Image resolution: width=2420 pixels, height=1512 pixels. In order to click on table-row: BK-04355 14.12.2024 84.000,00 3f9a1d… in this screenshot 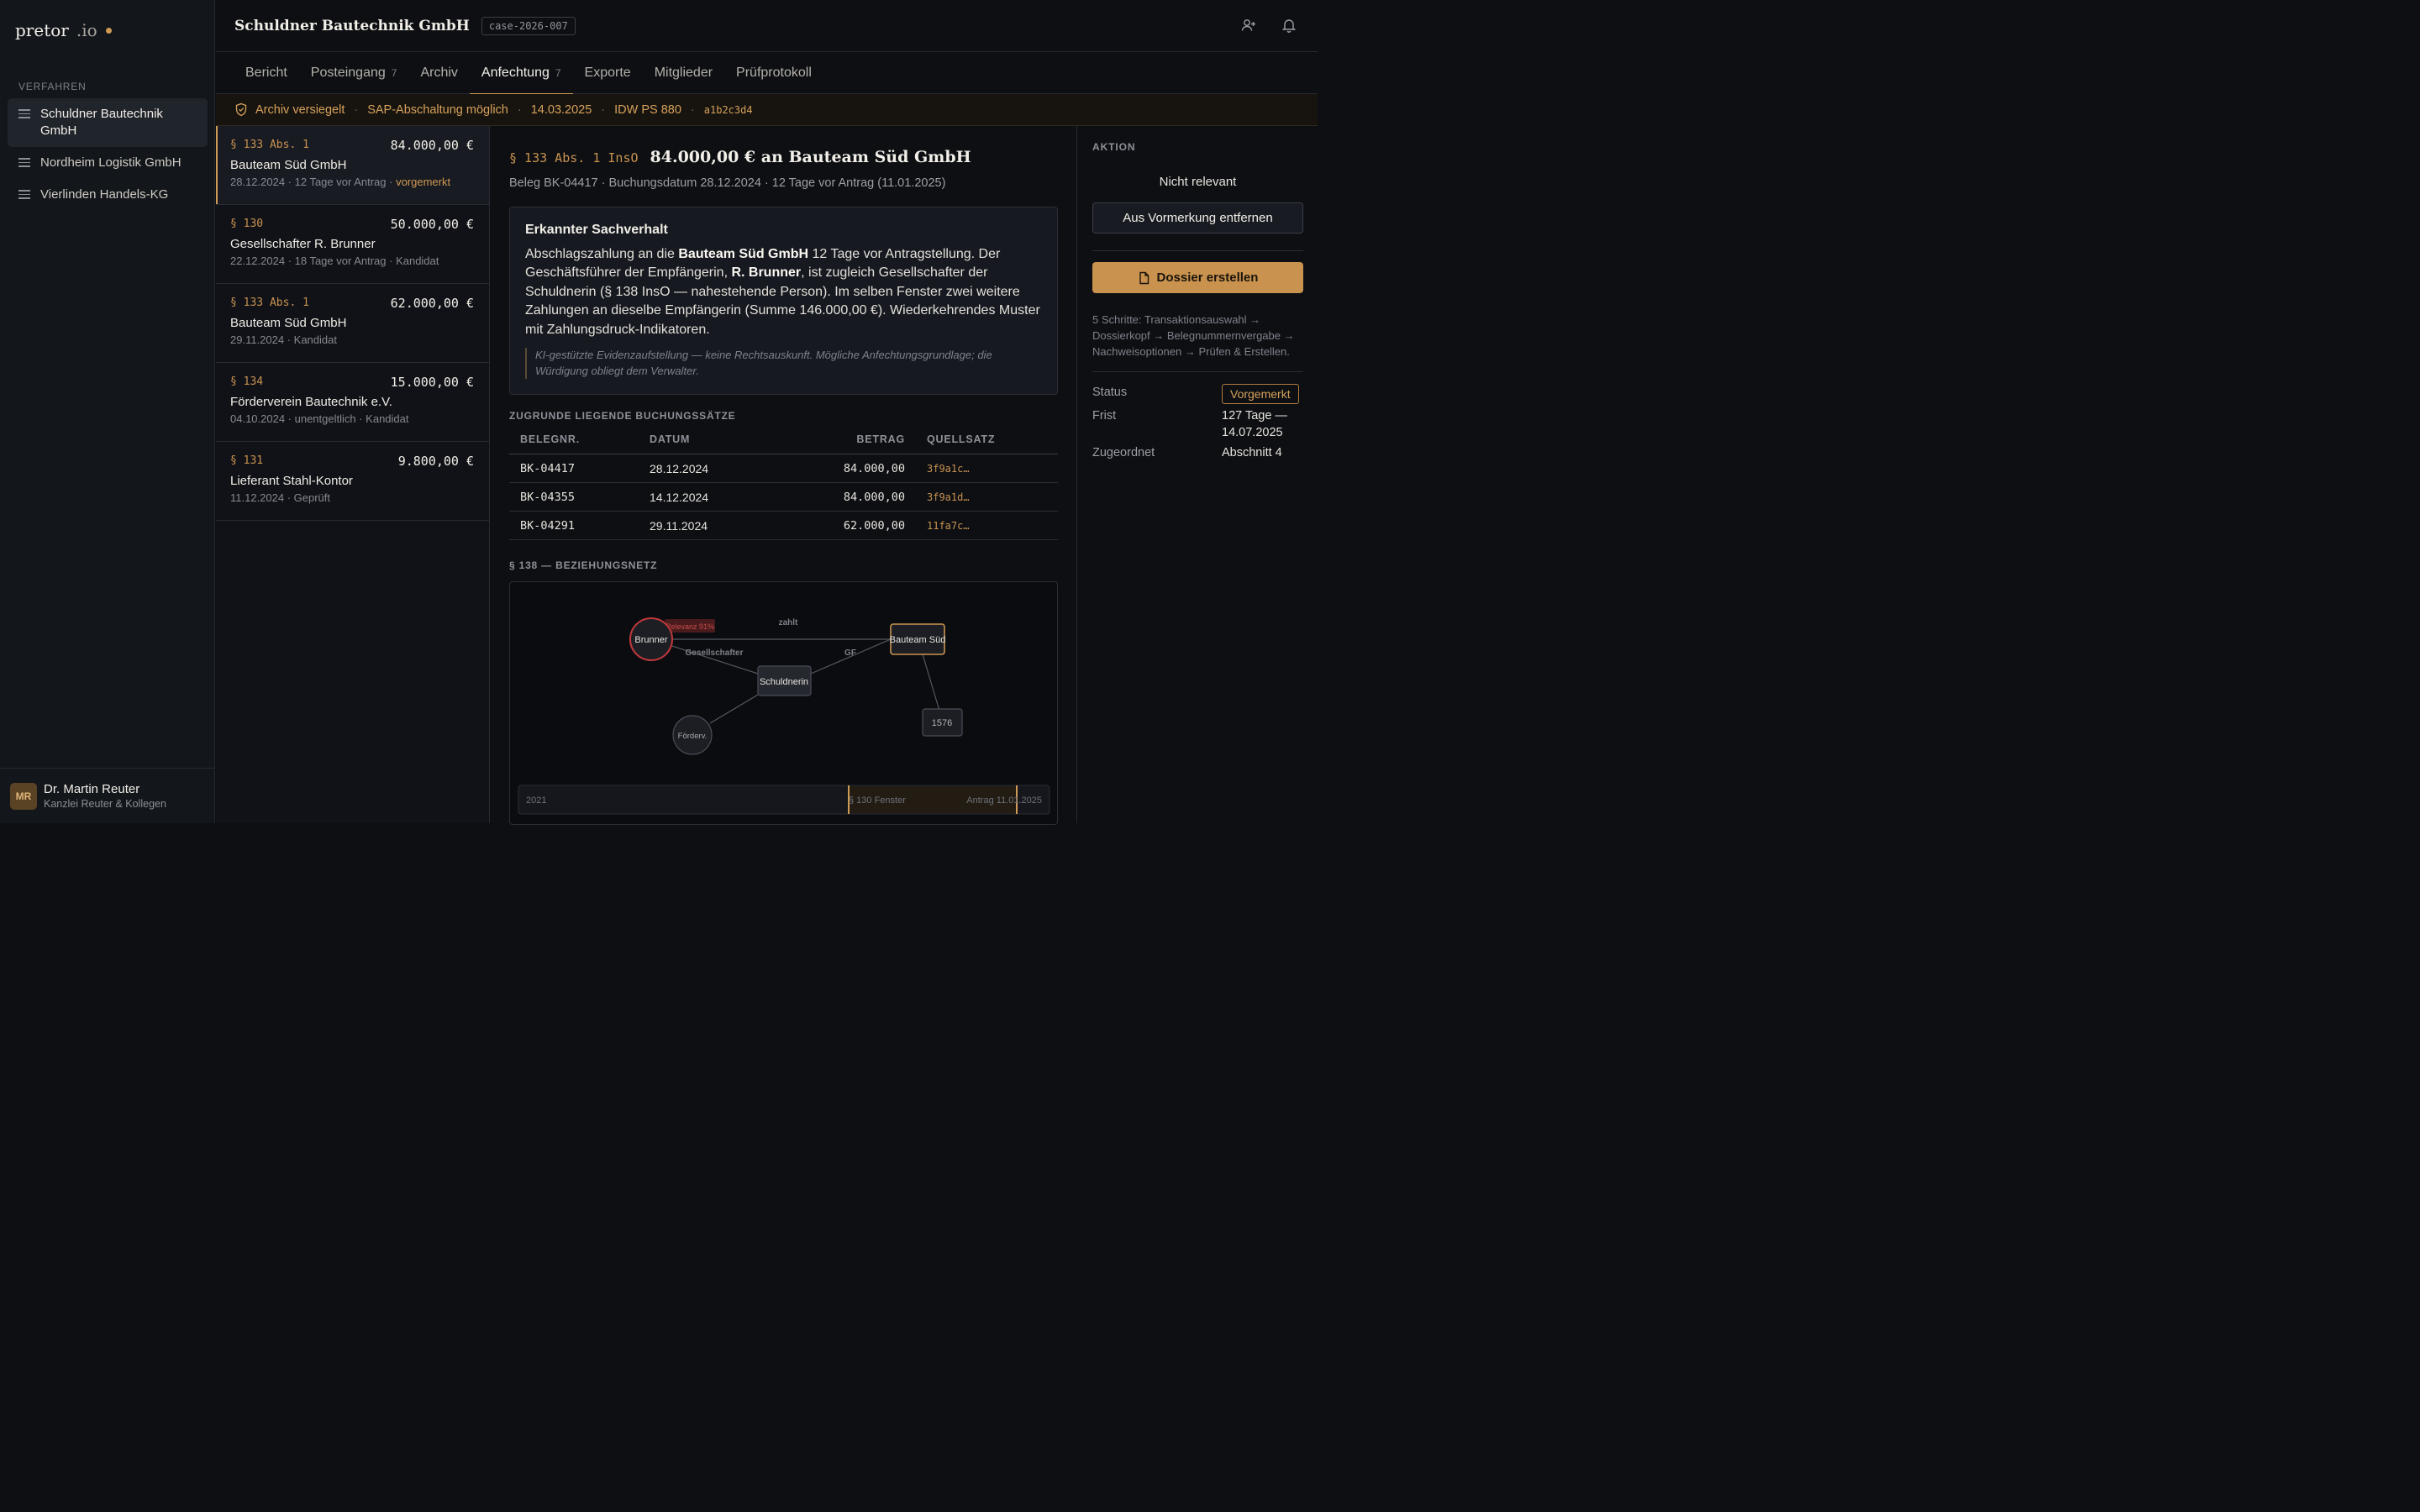, I will do `click(783, 497)`.